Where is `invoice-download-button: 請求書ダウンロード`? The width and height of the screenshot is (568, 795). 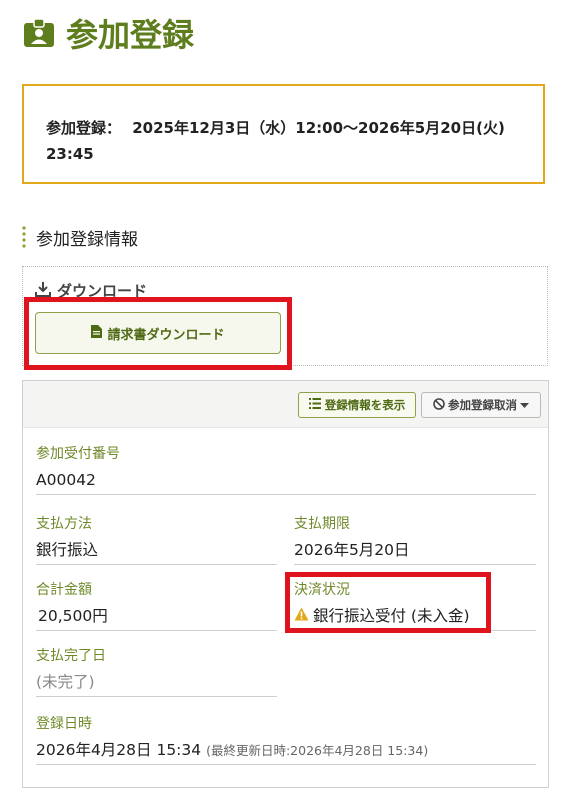 invoice-download-button: 請求書ダウンロード is located at coordinates (158, 333).